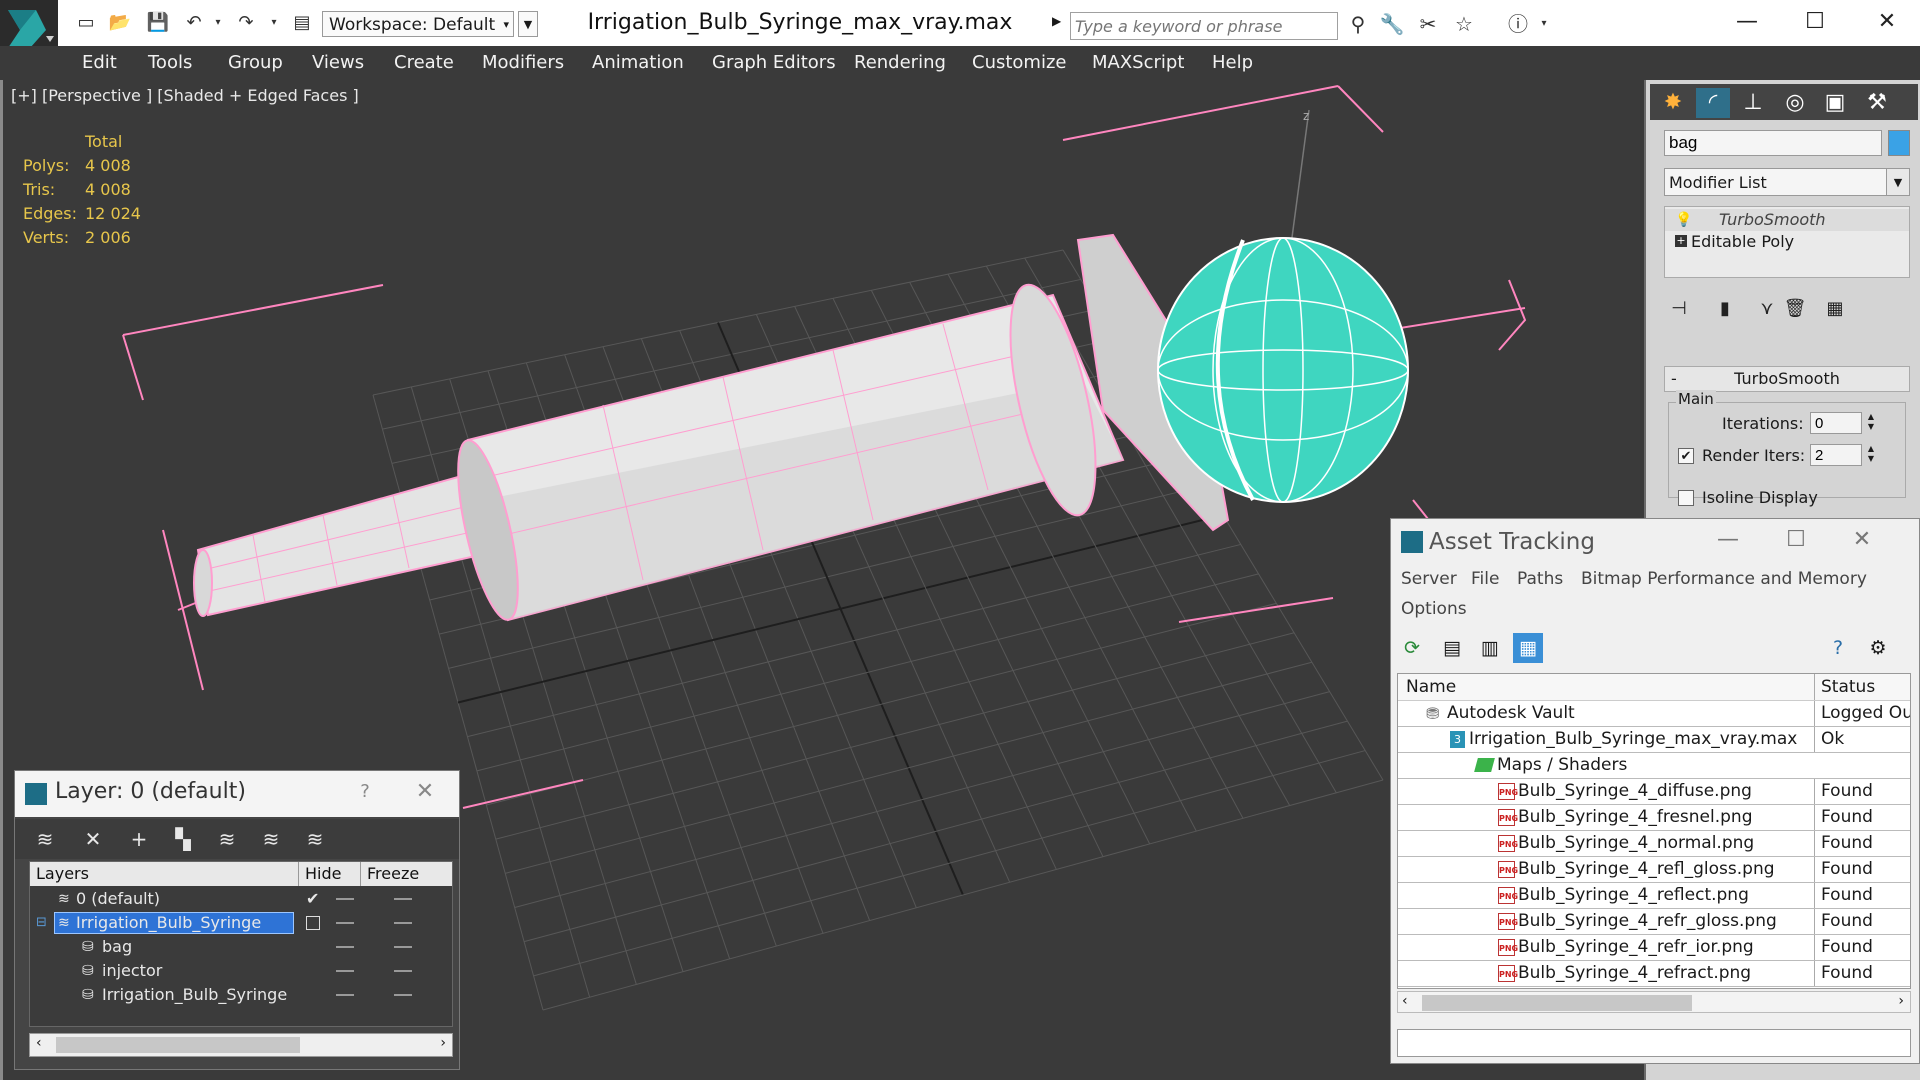 This screenshot has height=1080, width=1920. I want to click on remove-modifier-icon: 🗑, so click(1795, 309).